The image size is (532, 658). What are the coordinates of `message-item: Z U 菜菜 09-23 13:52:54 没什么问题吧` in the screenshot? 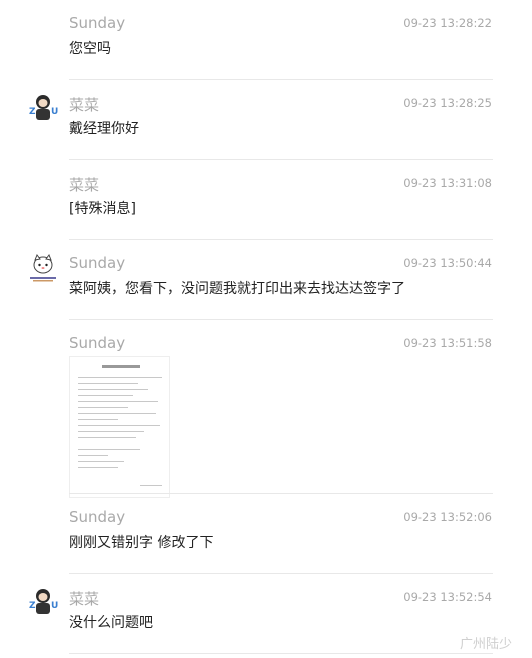 It's located at (266, 614).